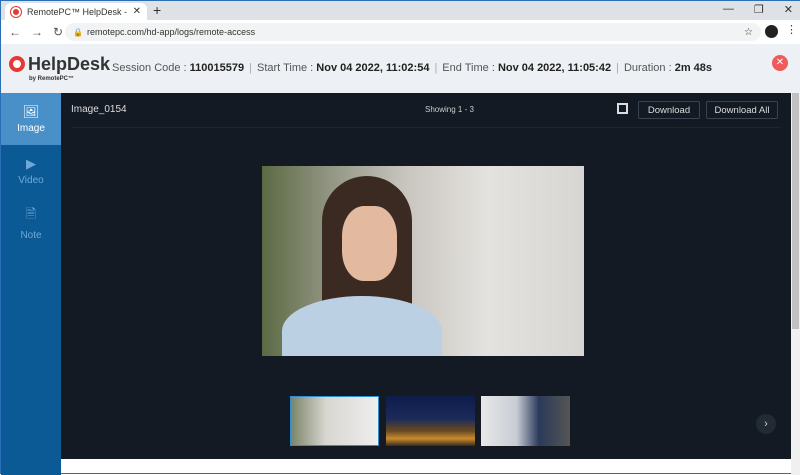 The height and width of the screenshot is (475, 800). What do you see at coordinates (31, 163) in the screenshot?
I see `video-icon: ▶` at bounding box center [31, 163].